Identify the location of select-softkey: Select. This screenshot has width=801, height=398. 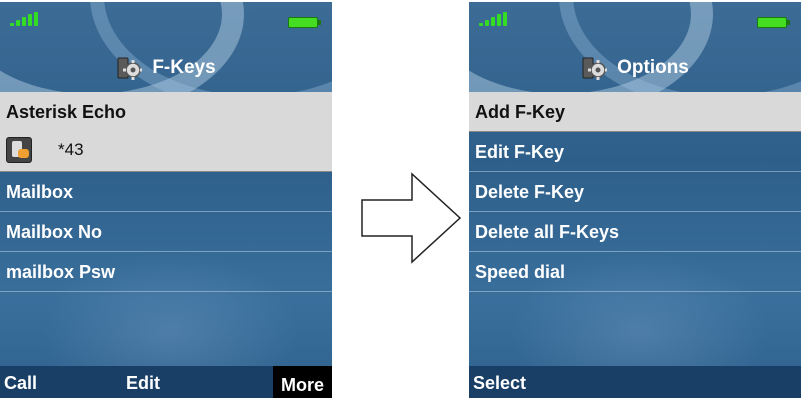
(499, 382).